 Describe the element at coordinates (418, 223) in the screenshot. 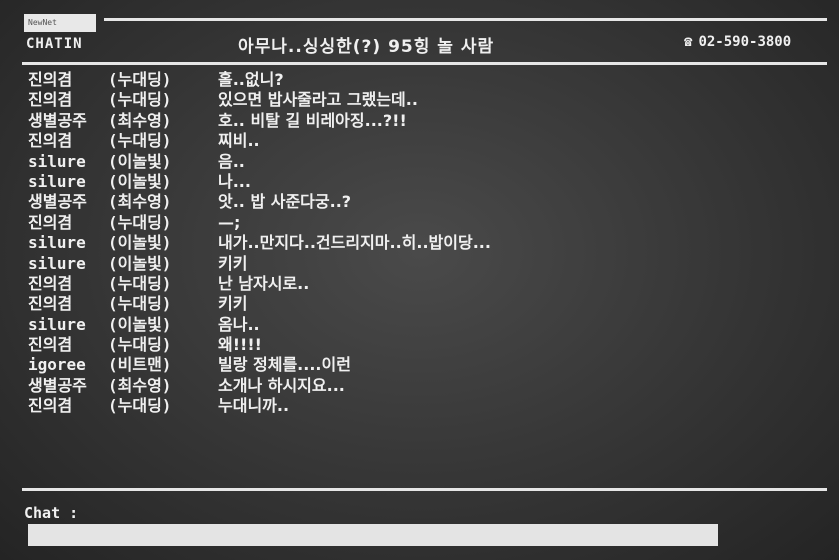

I see `message-row: 진의겸 (누대딩) —;` at that location.